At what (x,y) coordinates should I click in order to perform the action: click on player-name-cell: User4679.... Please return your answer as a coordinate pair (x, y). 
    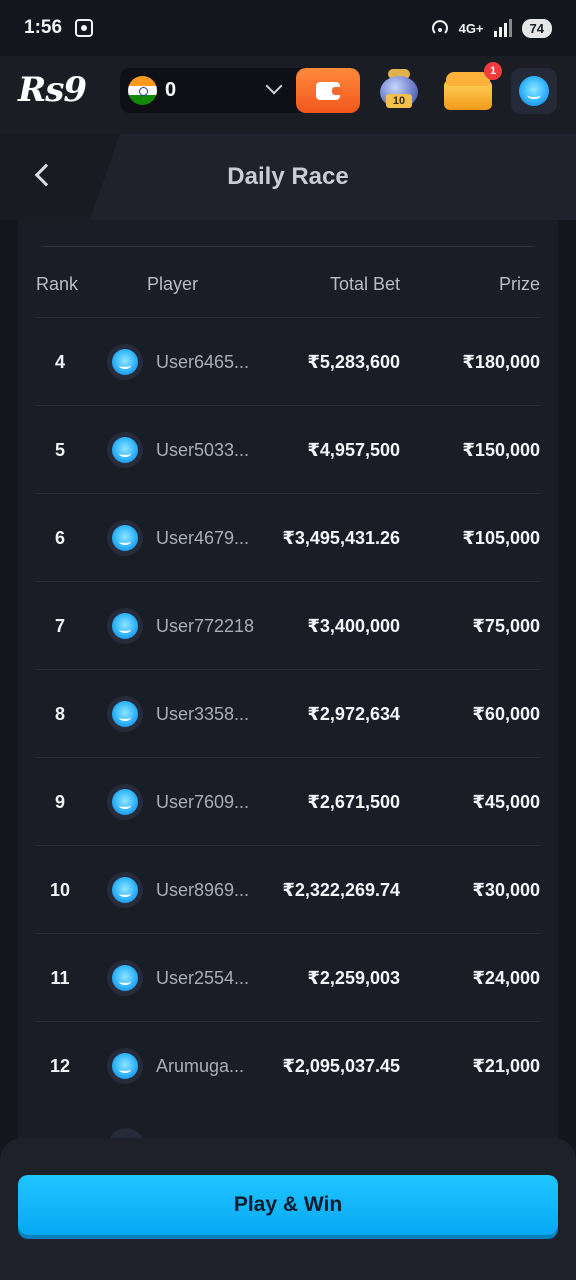
    Looking at the image, I should click on (203, 538).